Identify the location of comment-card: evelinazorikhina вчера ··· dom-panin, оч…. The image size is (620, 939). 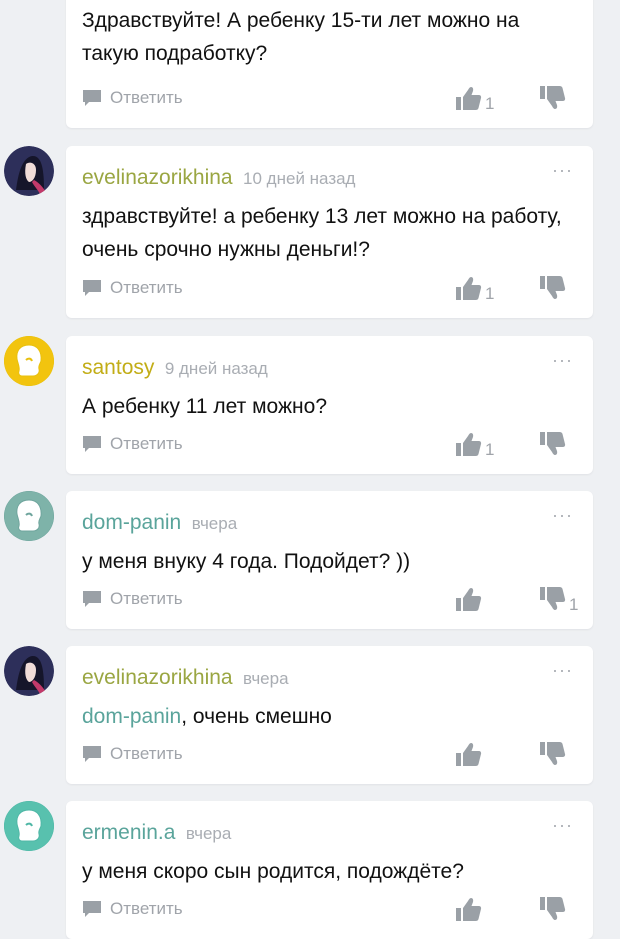
(329, 715).